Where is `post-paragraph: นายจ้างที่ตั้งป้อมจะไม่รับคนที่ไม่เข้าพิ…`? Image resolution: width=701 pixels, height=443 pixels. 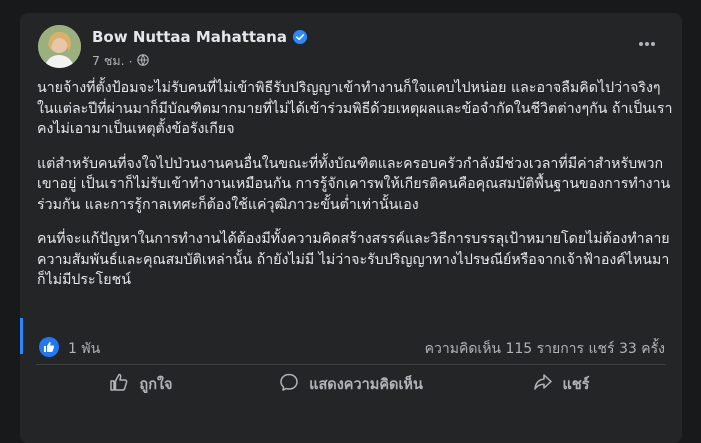 post-paragraph: นายจ้างที่ตั้งป้อมจะไม่รับคนที่ไม่เข้าพิ… is located at coordinates (355, 108).